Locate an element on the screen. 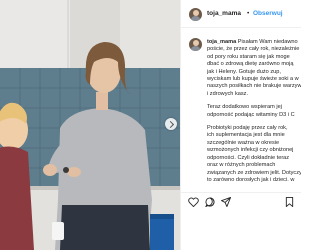 Image resolution: width=320 pixels, height=250 pixels. caption-line: jak i Heleny. Gotuje dużo zup, is located at coordinates (244, 71).